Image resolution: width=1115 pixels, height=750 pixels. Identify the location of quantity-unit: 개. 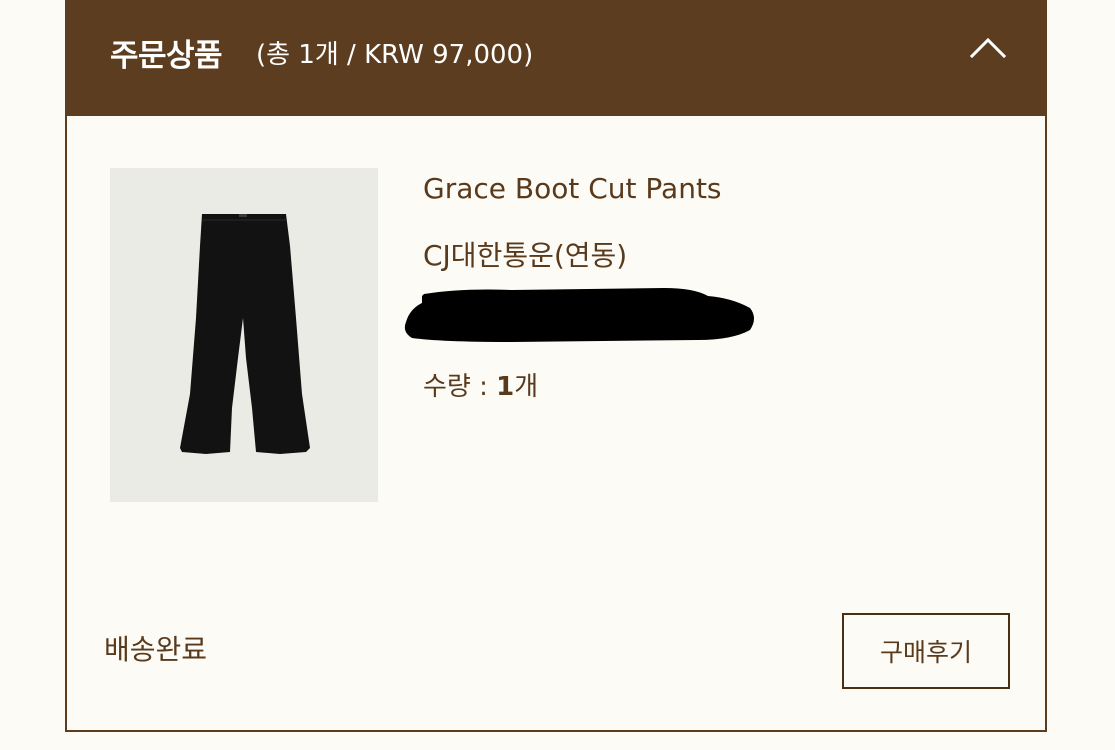
(526, 387).